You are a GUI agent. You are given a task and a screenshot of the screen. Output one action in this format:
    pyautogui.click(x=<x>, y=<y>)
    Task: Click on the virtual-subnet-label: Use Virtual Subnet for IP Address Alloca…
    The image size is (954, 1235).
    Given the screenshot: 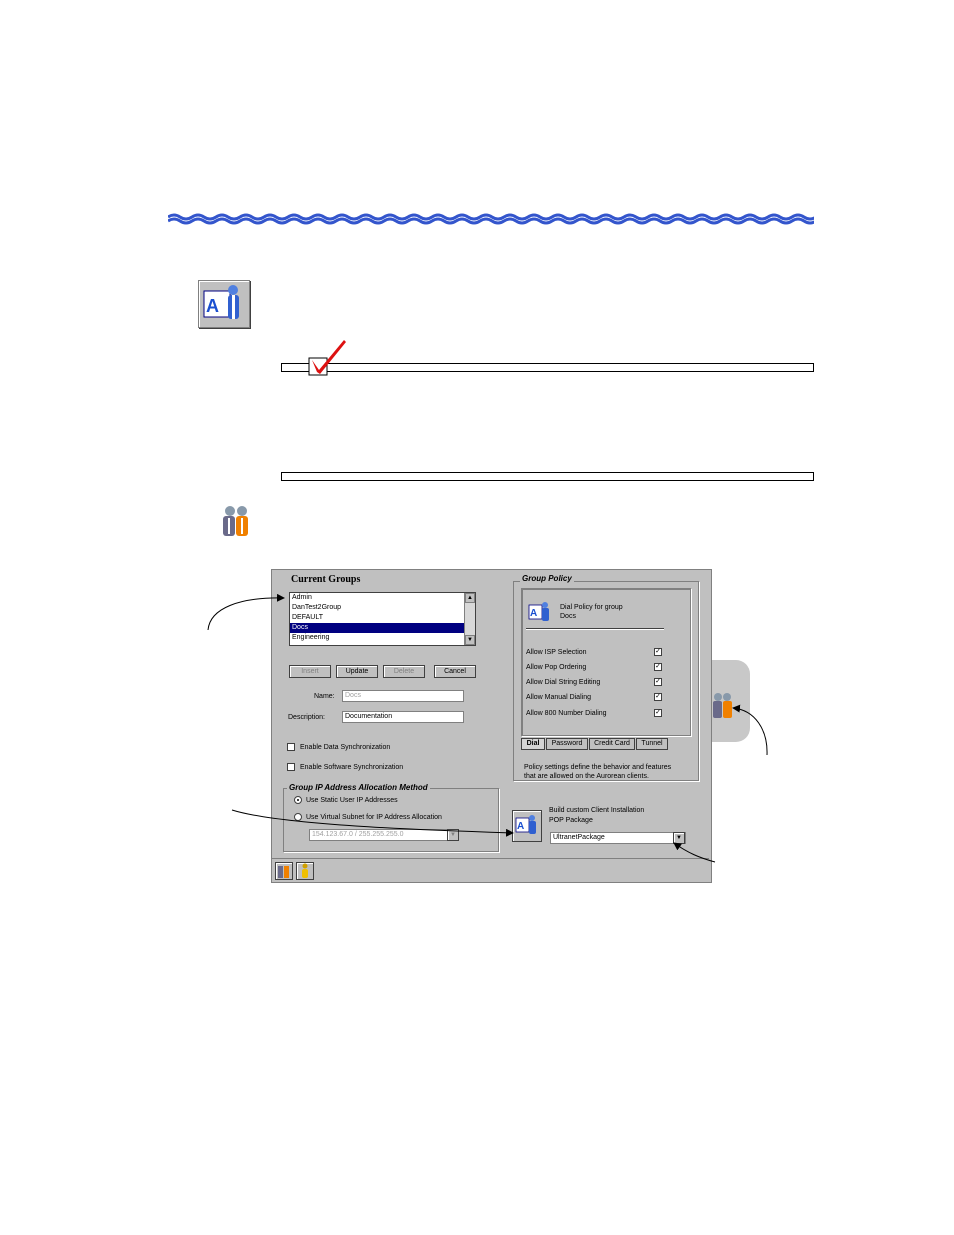 What is the action you would take?
    pyautogui.click(x=374, y=817)
    